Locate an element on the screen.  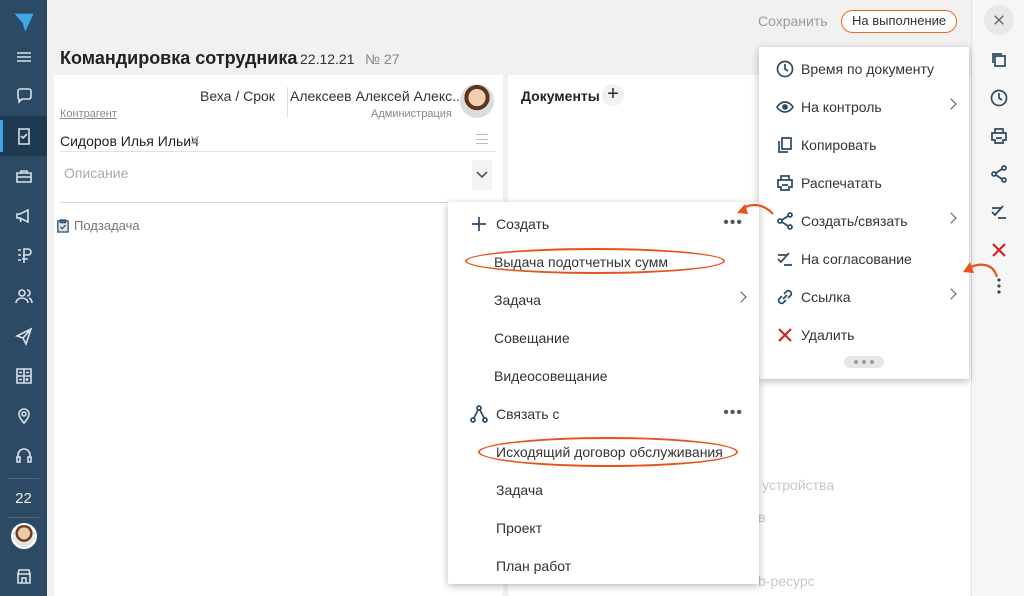
more-options-button is located at coordinates (864, 362).